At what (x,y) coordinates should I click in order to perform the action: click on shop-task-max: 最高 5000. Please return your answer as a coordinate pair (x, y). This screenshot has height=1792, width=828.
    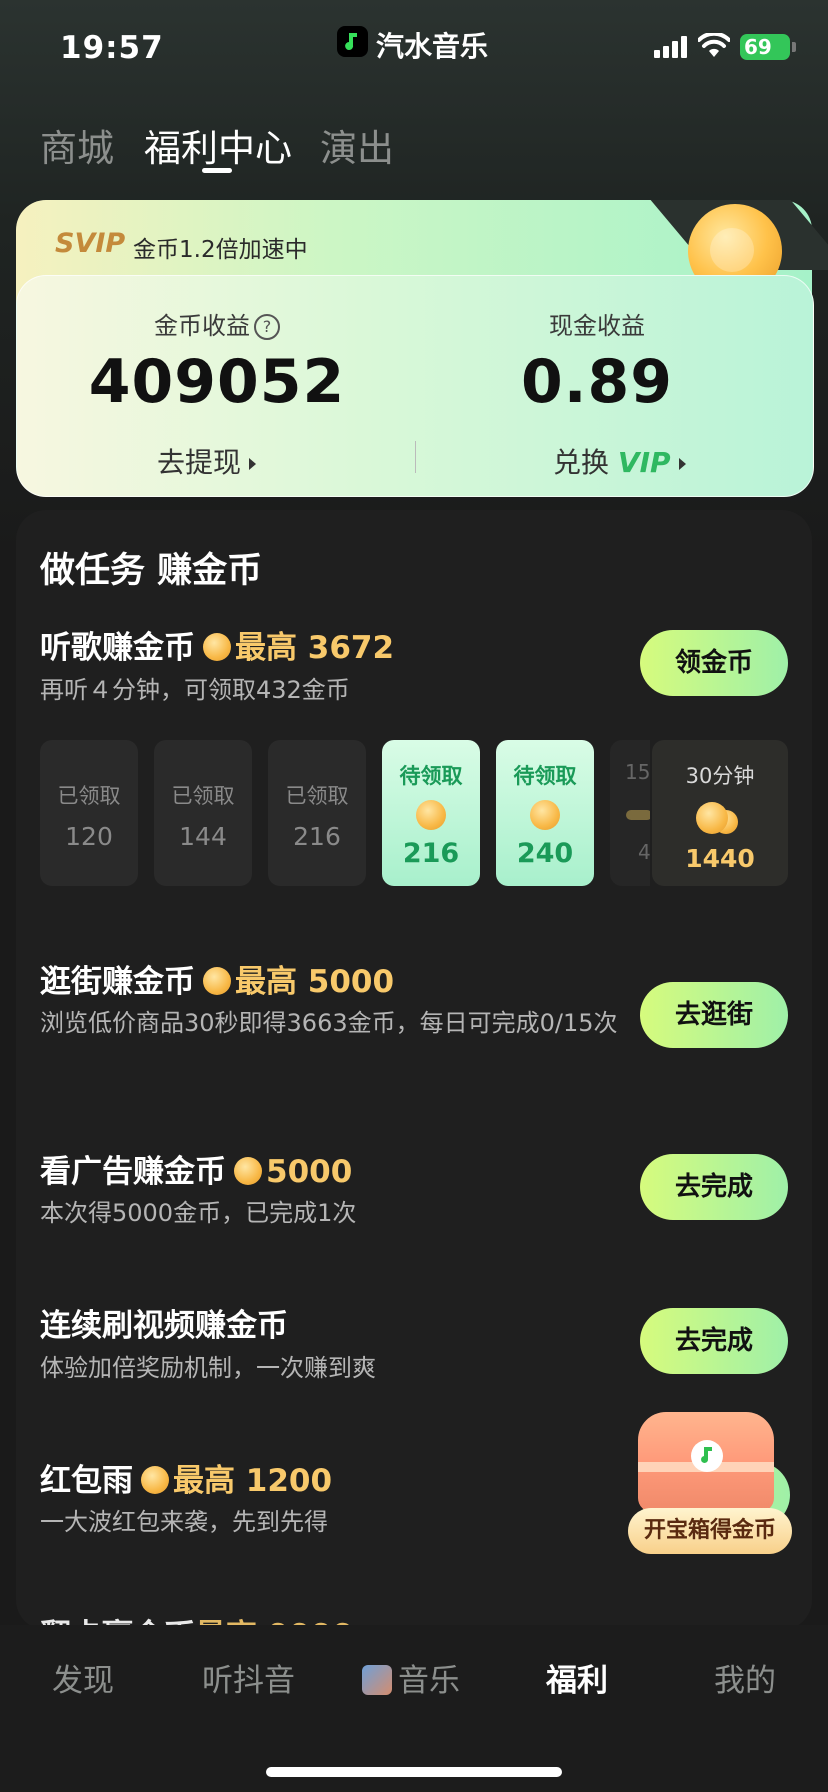
    Looking at the image, I should click on (315, 982).